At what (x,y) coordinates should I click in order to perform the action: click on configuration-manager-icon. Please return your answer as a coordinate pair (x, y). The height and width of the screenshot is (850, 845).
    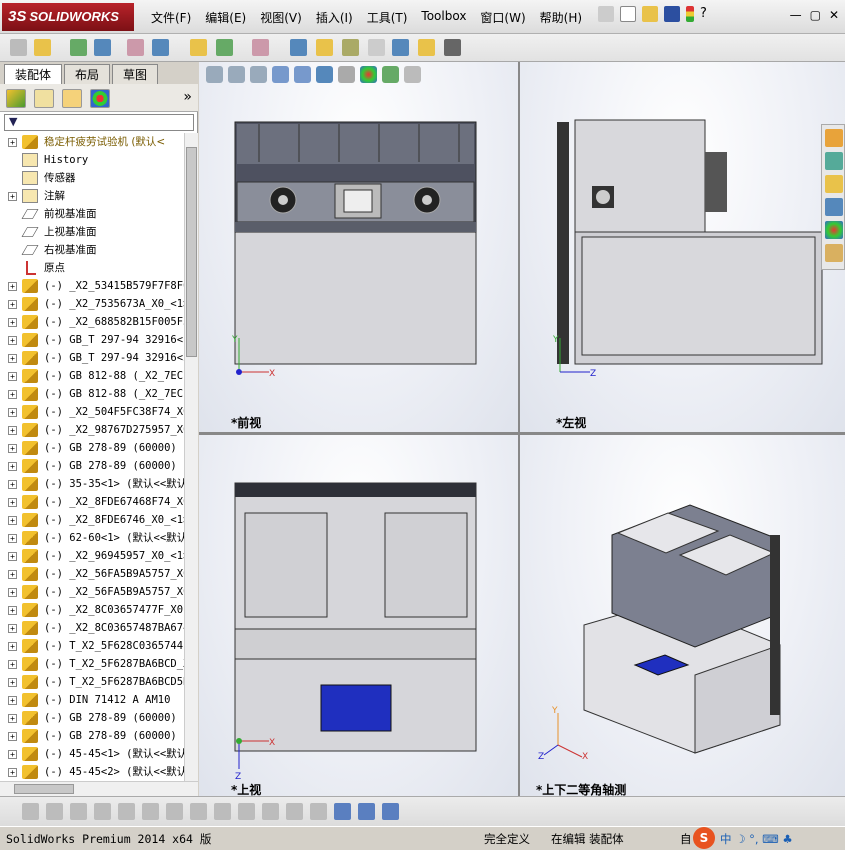
    Looking at the image, I should click on (72, 98).